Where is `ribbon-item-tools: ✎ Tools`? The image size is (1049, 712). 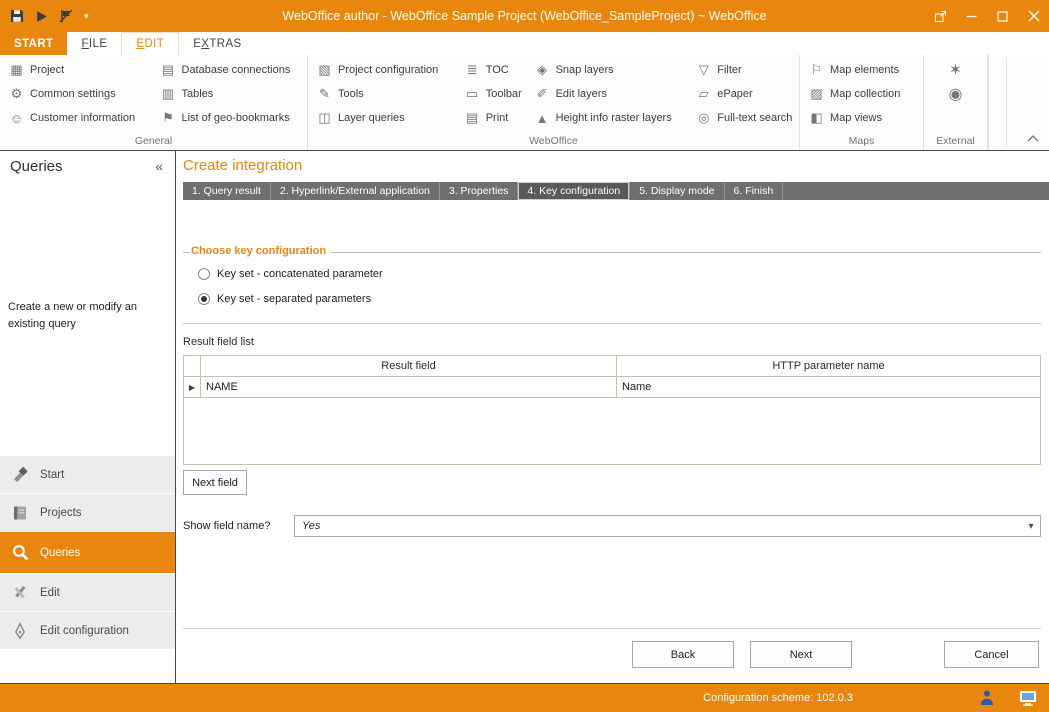
ribbon-item-tools: ✎ Tools is located at coordinates (382, 94).